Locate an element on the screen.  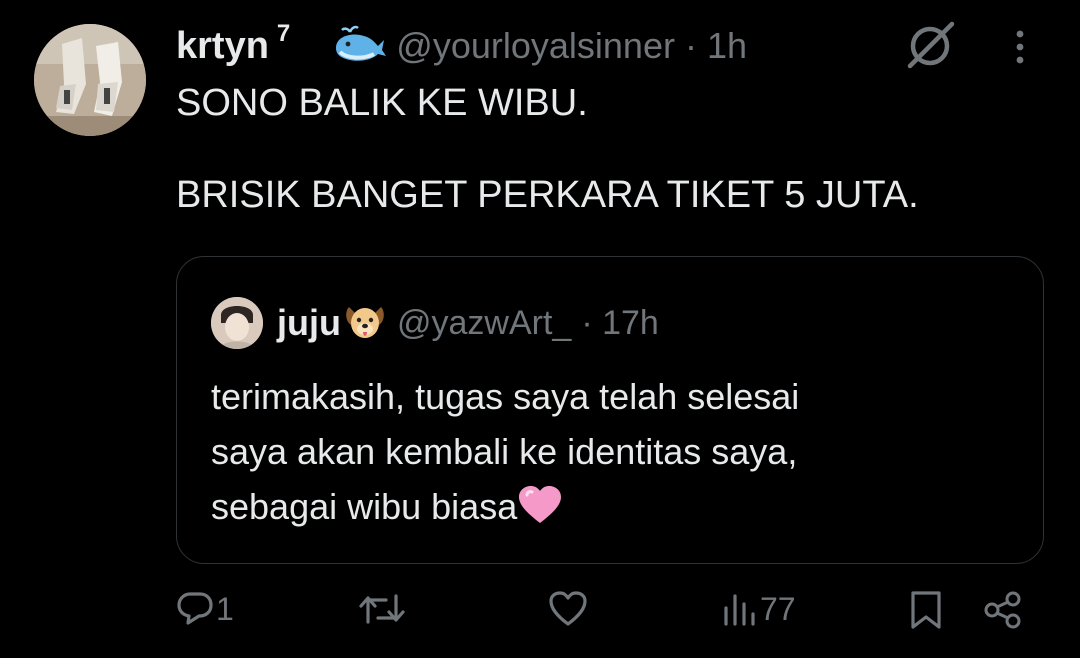
dog-face-icon is located at coordinates (365, 323).